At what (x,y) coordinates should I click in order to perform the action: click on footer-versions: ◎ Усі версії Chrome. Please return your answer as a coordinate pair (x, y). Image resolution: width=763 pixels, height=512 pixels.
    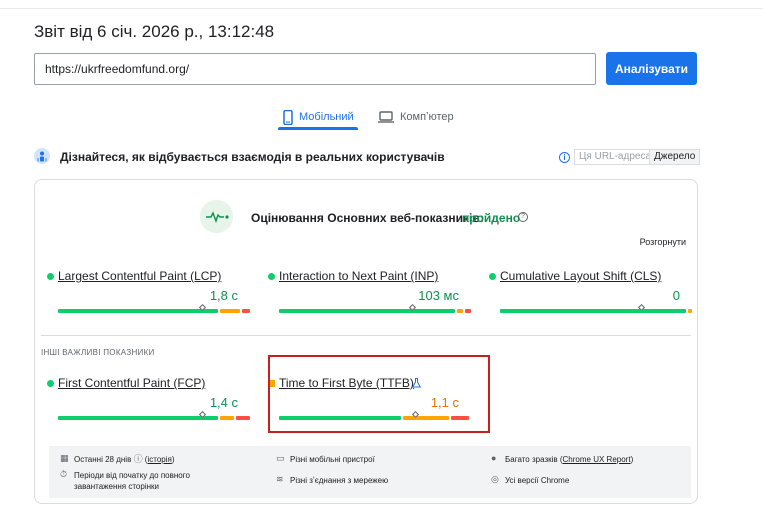
    Looking at the image, I should click on (530, 480).